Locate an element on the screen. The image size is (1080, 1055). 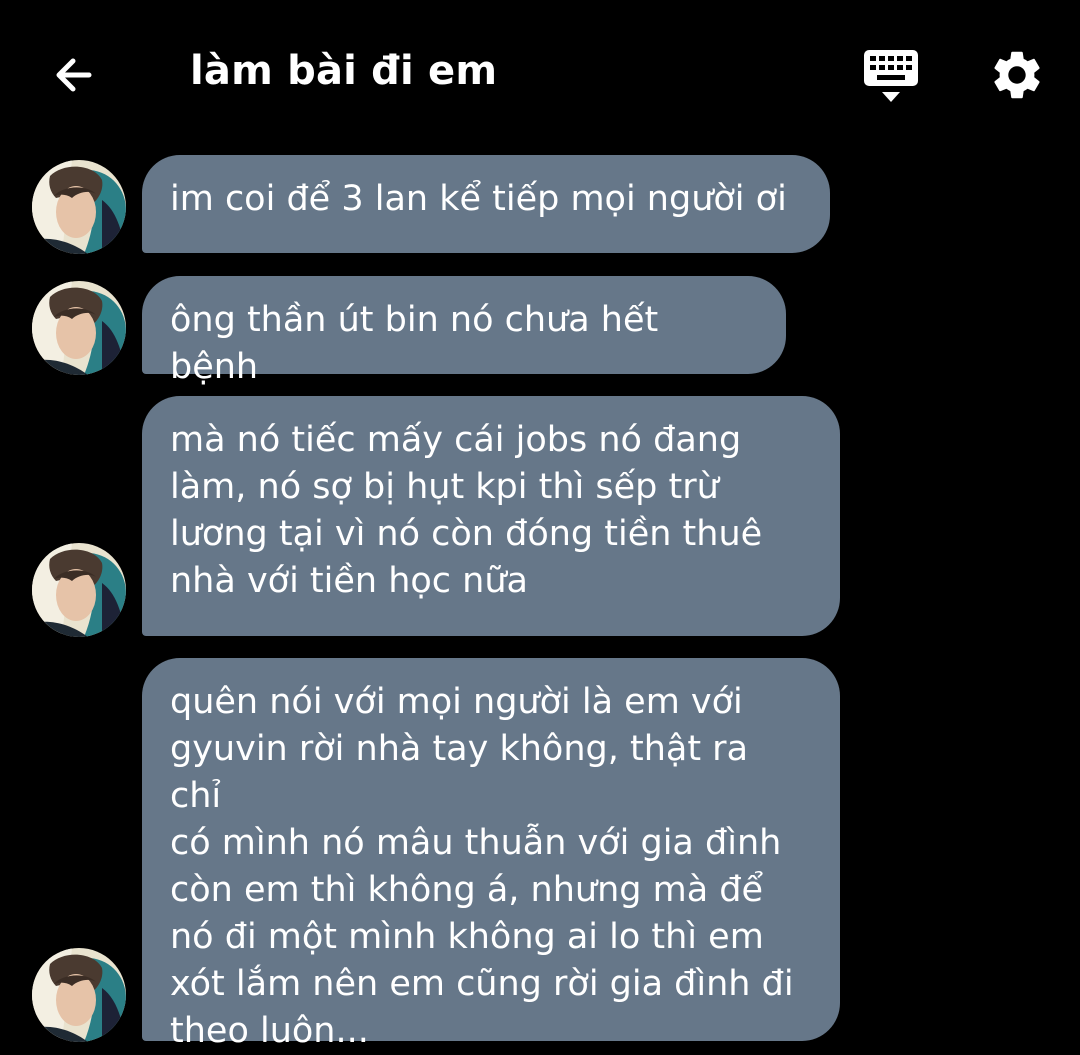
message-bubble: ông thần út bin nó chưa hết bệnh is located at coordinates (464, 331).